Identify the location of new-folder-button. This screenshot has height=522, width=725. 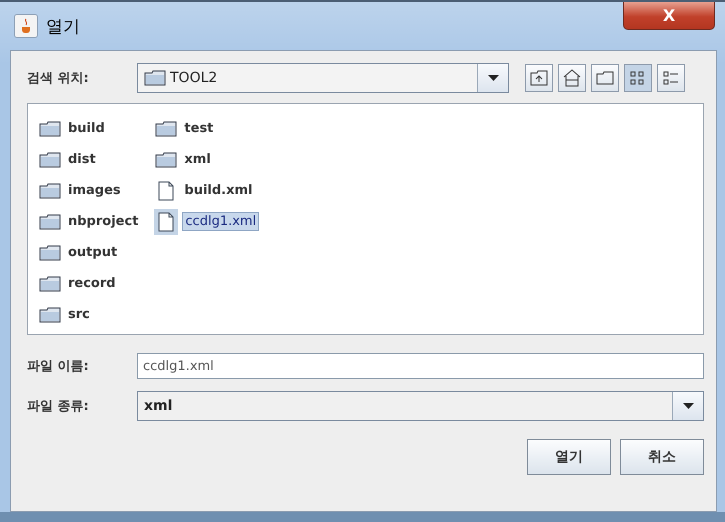
(605, 78).